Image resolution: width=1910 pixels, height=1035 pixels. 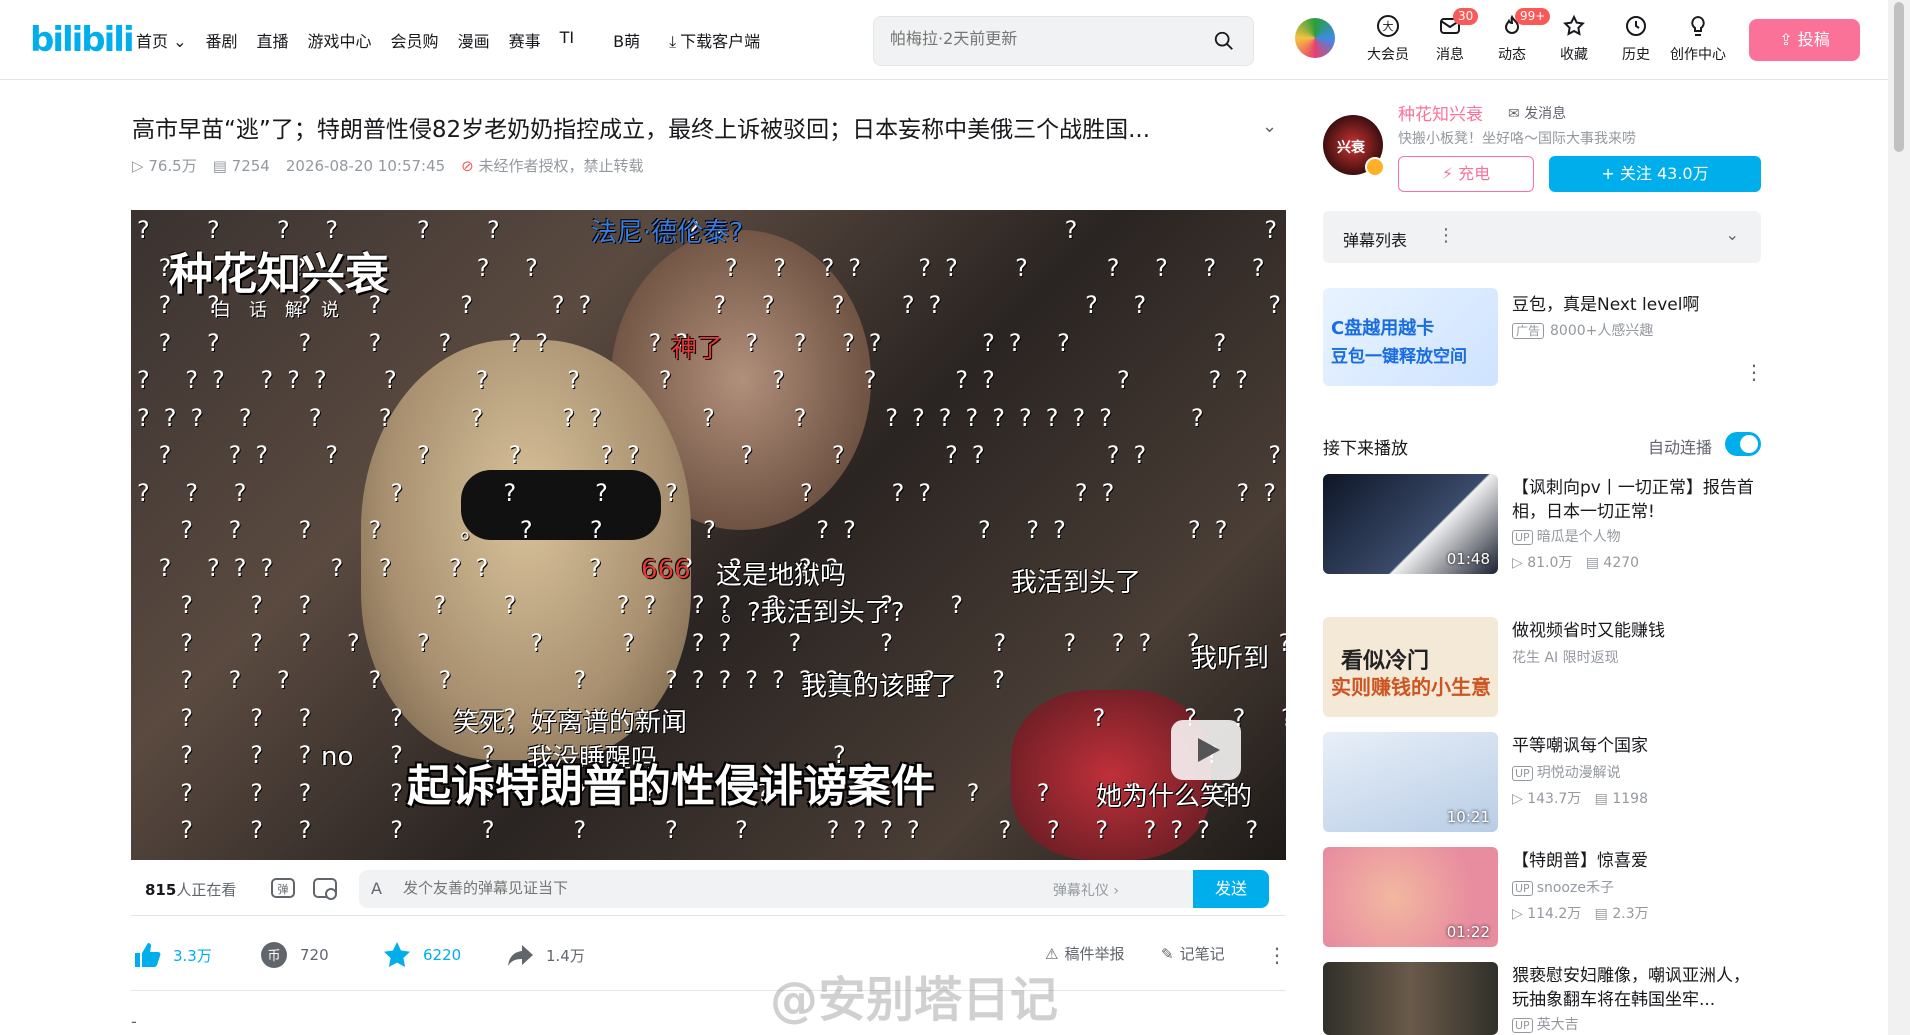 What do you see at coordinates (1565, 657) in the screenshot?
I see `rec-uploader: 花生 AI 限时返现` at bounding box center [1565, 657].